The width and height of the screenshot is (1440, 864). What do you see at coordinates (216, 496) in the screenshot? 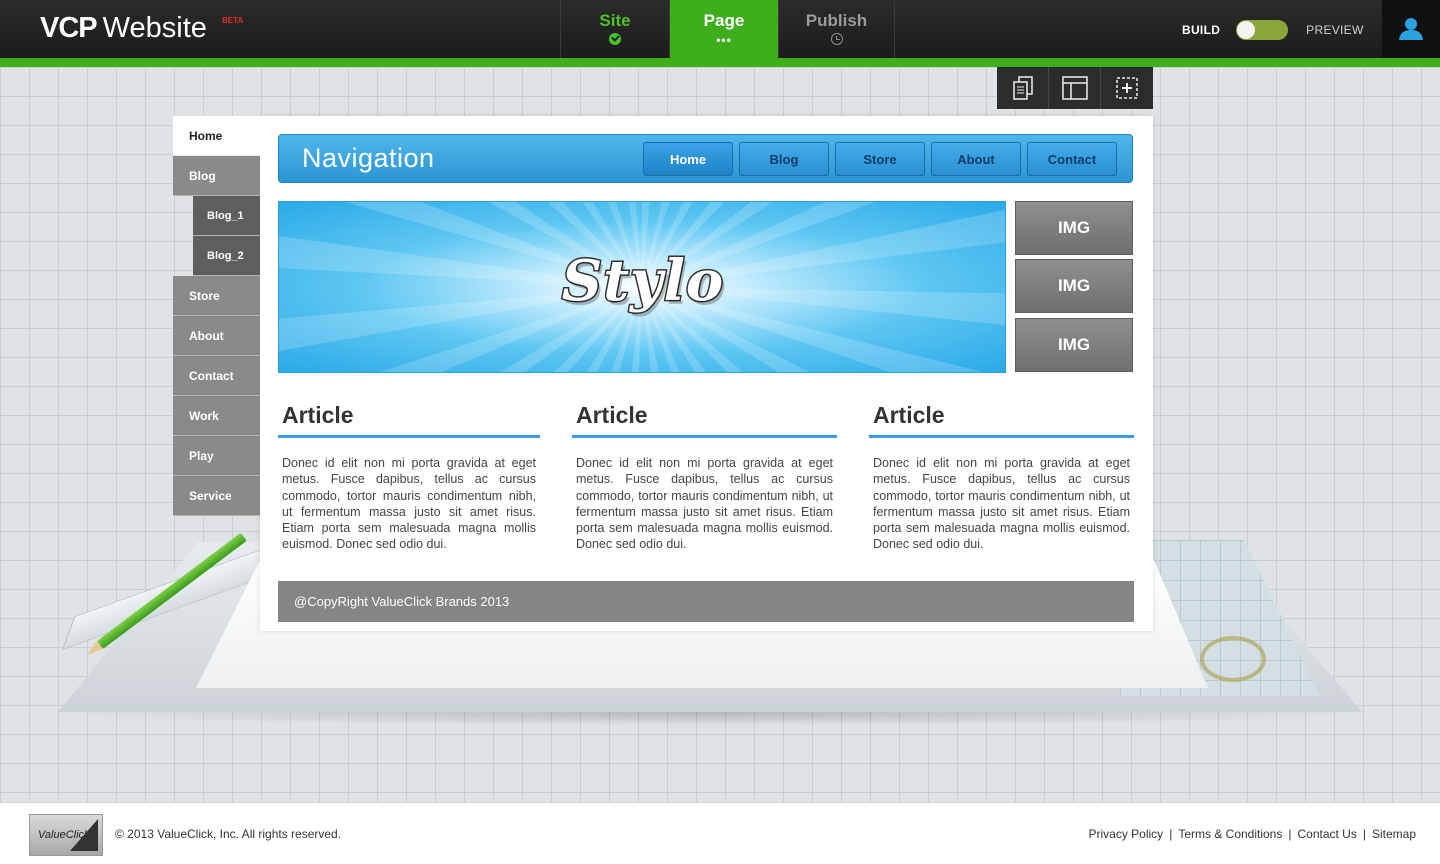
I see `page-item-service: Service` at bounding box center [216, 496].